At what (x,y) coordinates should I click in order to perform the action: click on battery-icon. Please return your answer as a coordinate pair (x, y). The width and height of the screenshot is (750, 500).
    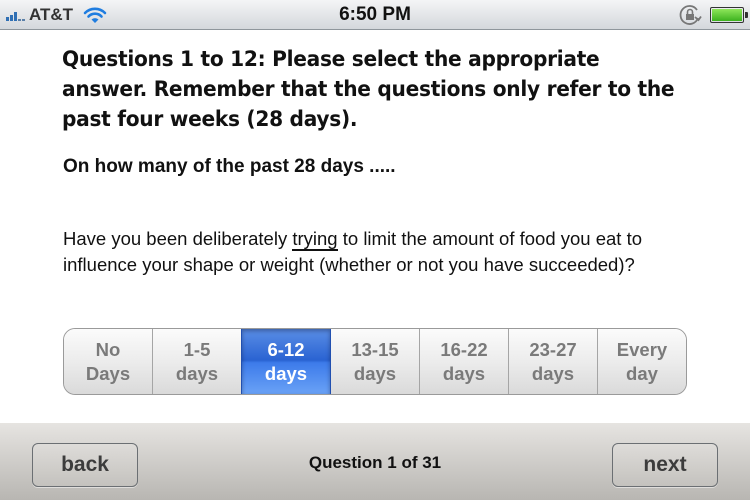
    Looking at the image, I should click on (729, 15).